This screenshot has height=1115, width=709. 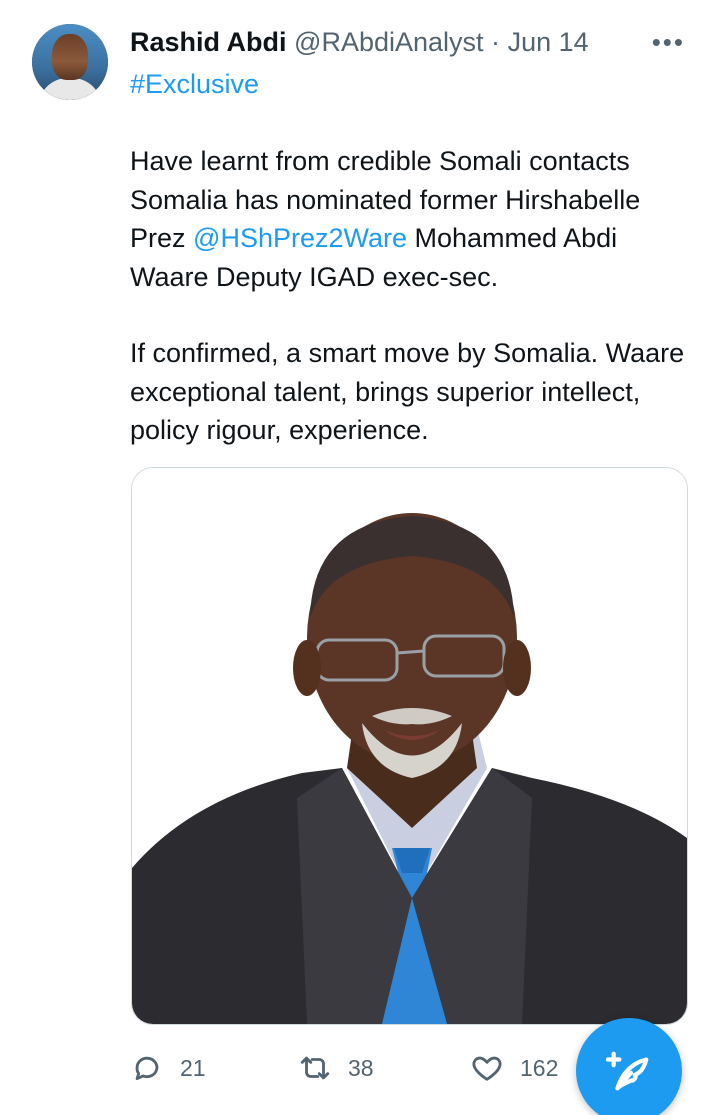 I want to click on retweet-count: 38, so click(x=361, y=1067).